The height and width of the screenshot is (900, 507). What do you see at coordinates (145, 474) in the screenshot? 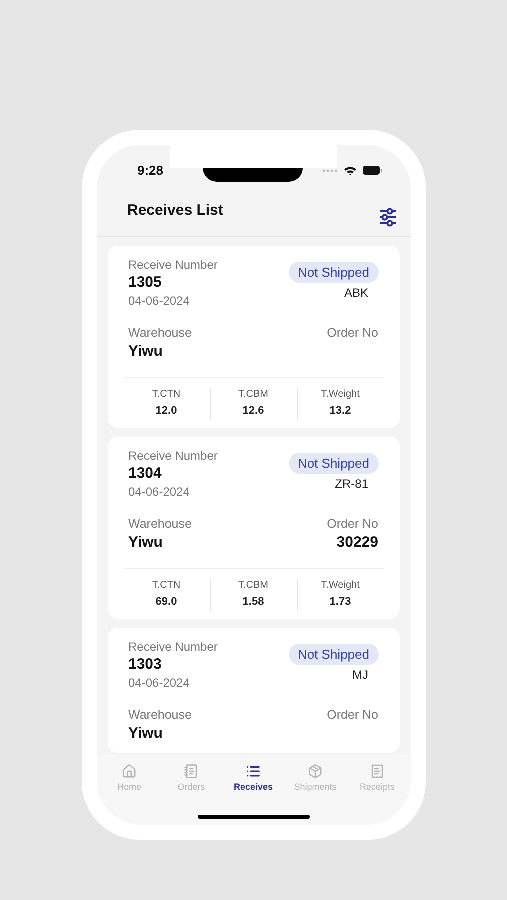
I see `receive-number: 1304` at bounding box center [145, 474].